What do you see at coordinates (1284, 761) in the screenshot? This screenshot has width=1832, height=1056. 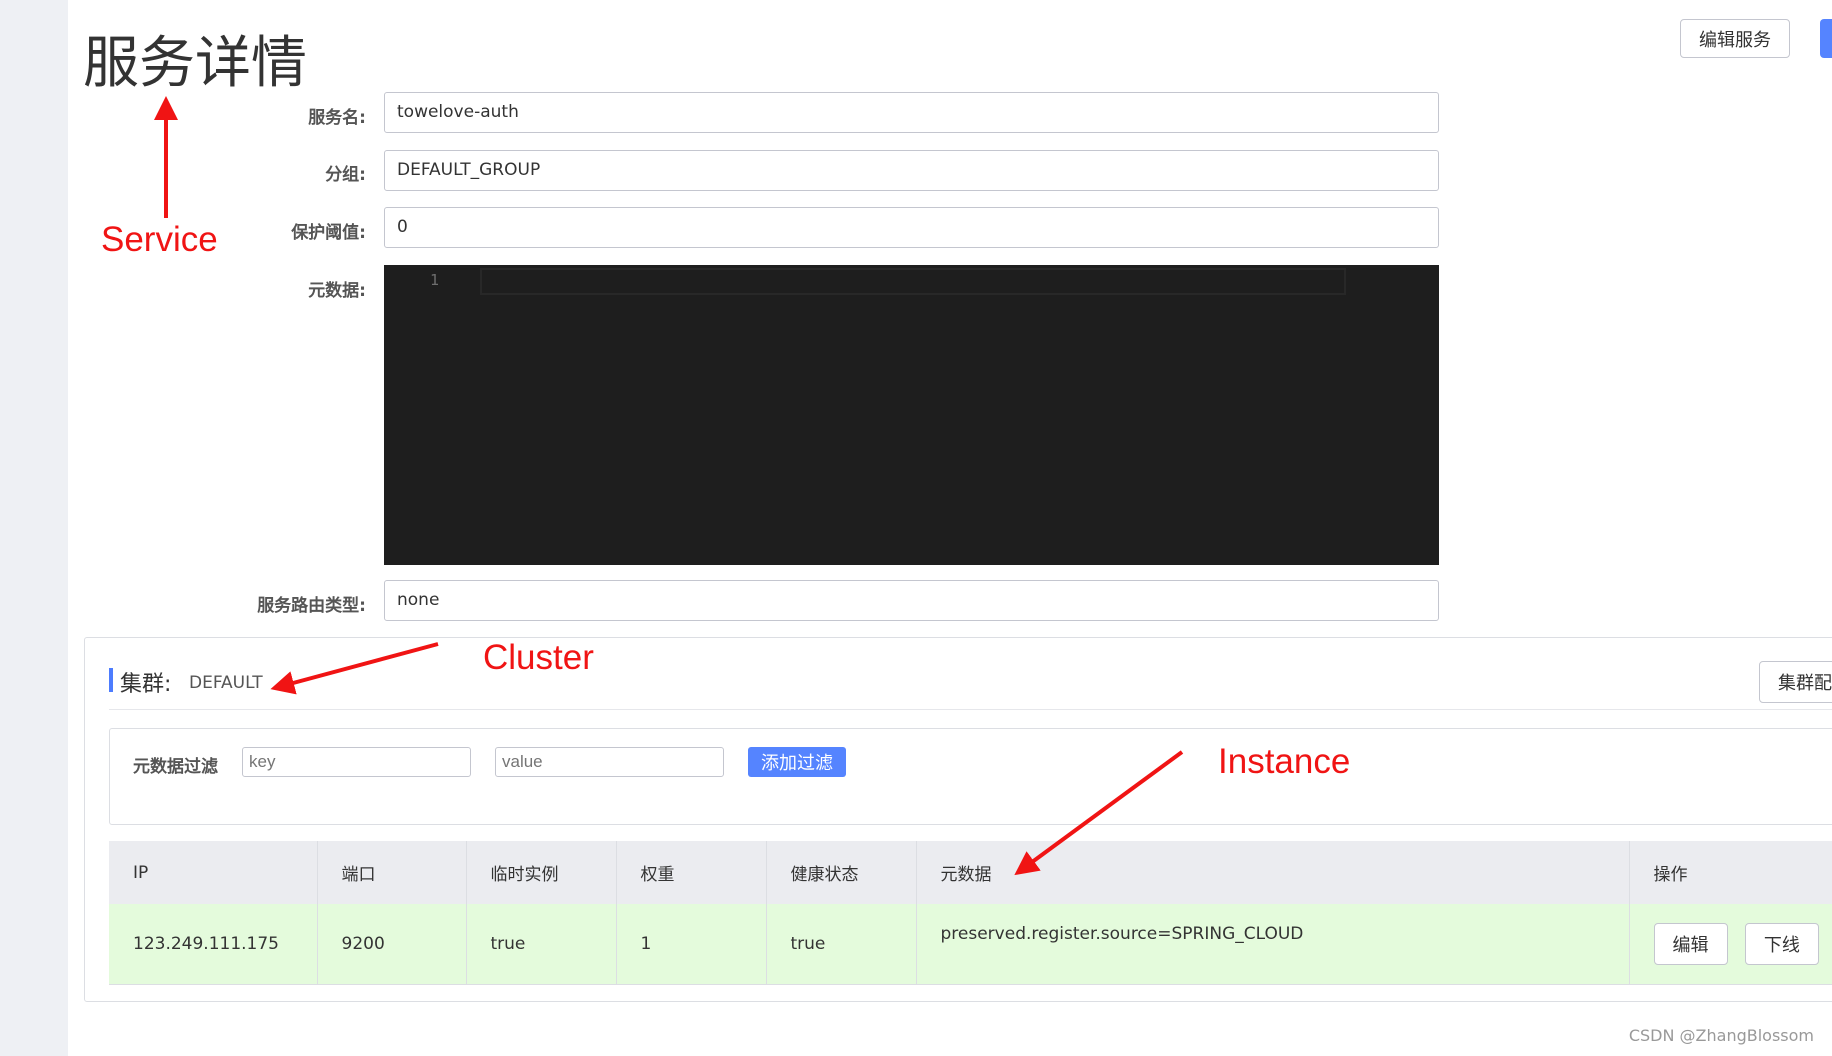 I see `annotation-instance: Instance` at bounding box center [1284, 761].